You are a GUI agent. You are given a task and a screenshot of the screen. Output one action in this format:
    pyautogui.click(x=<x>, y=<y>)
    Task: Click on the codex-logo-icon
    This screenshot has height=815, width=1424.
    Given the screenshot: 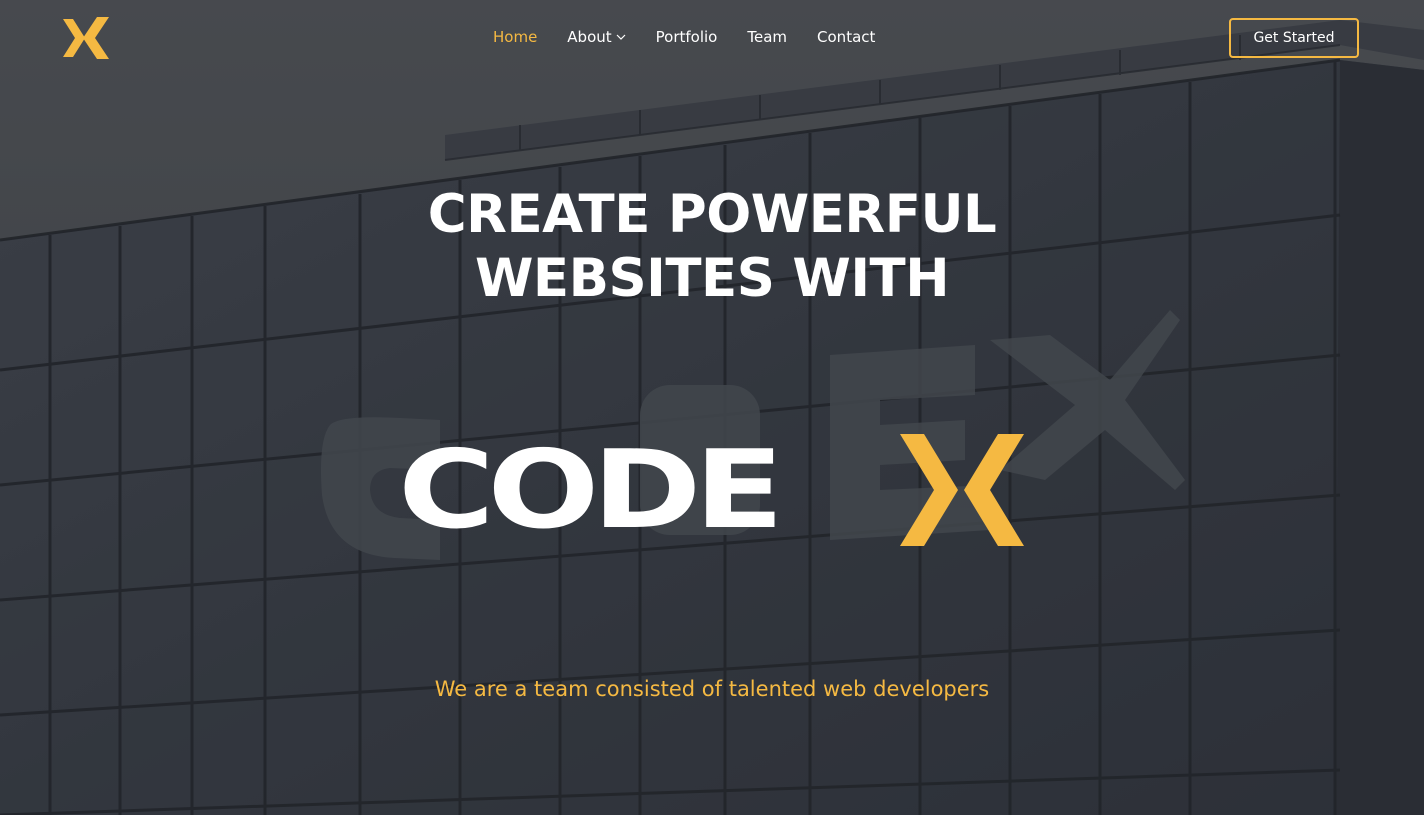 What is the action you would take?
    pyautogui.click(x=86, y=38)
    